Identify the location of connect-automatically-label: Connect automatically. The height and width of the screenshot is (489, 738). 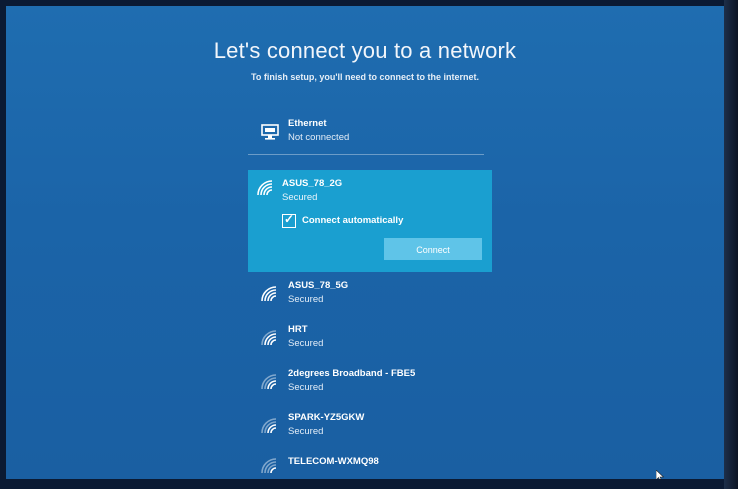
(353, 220).